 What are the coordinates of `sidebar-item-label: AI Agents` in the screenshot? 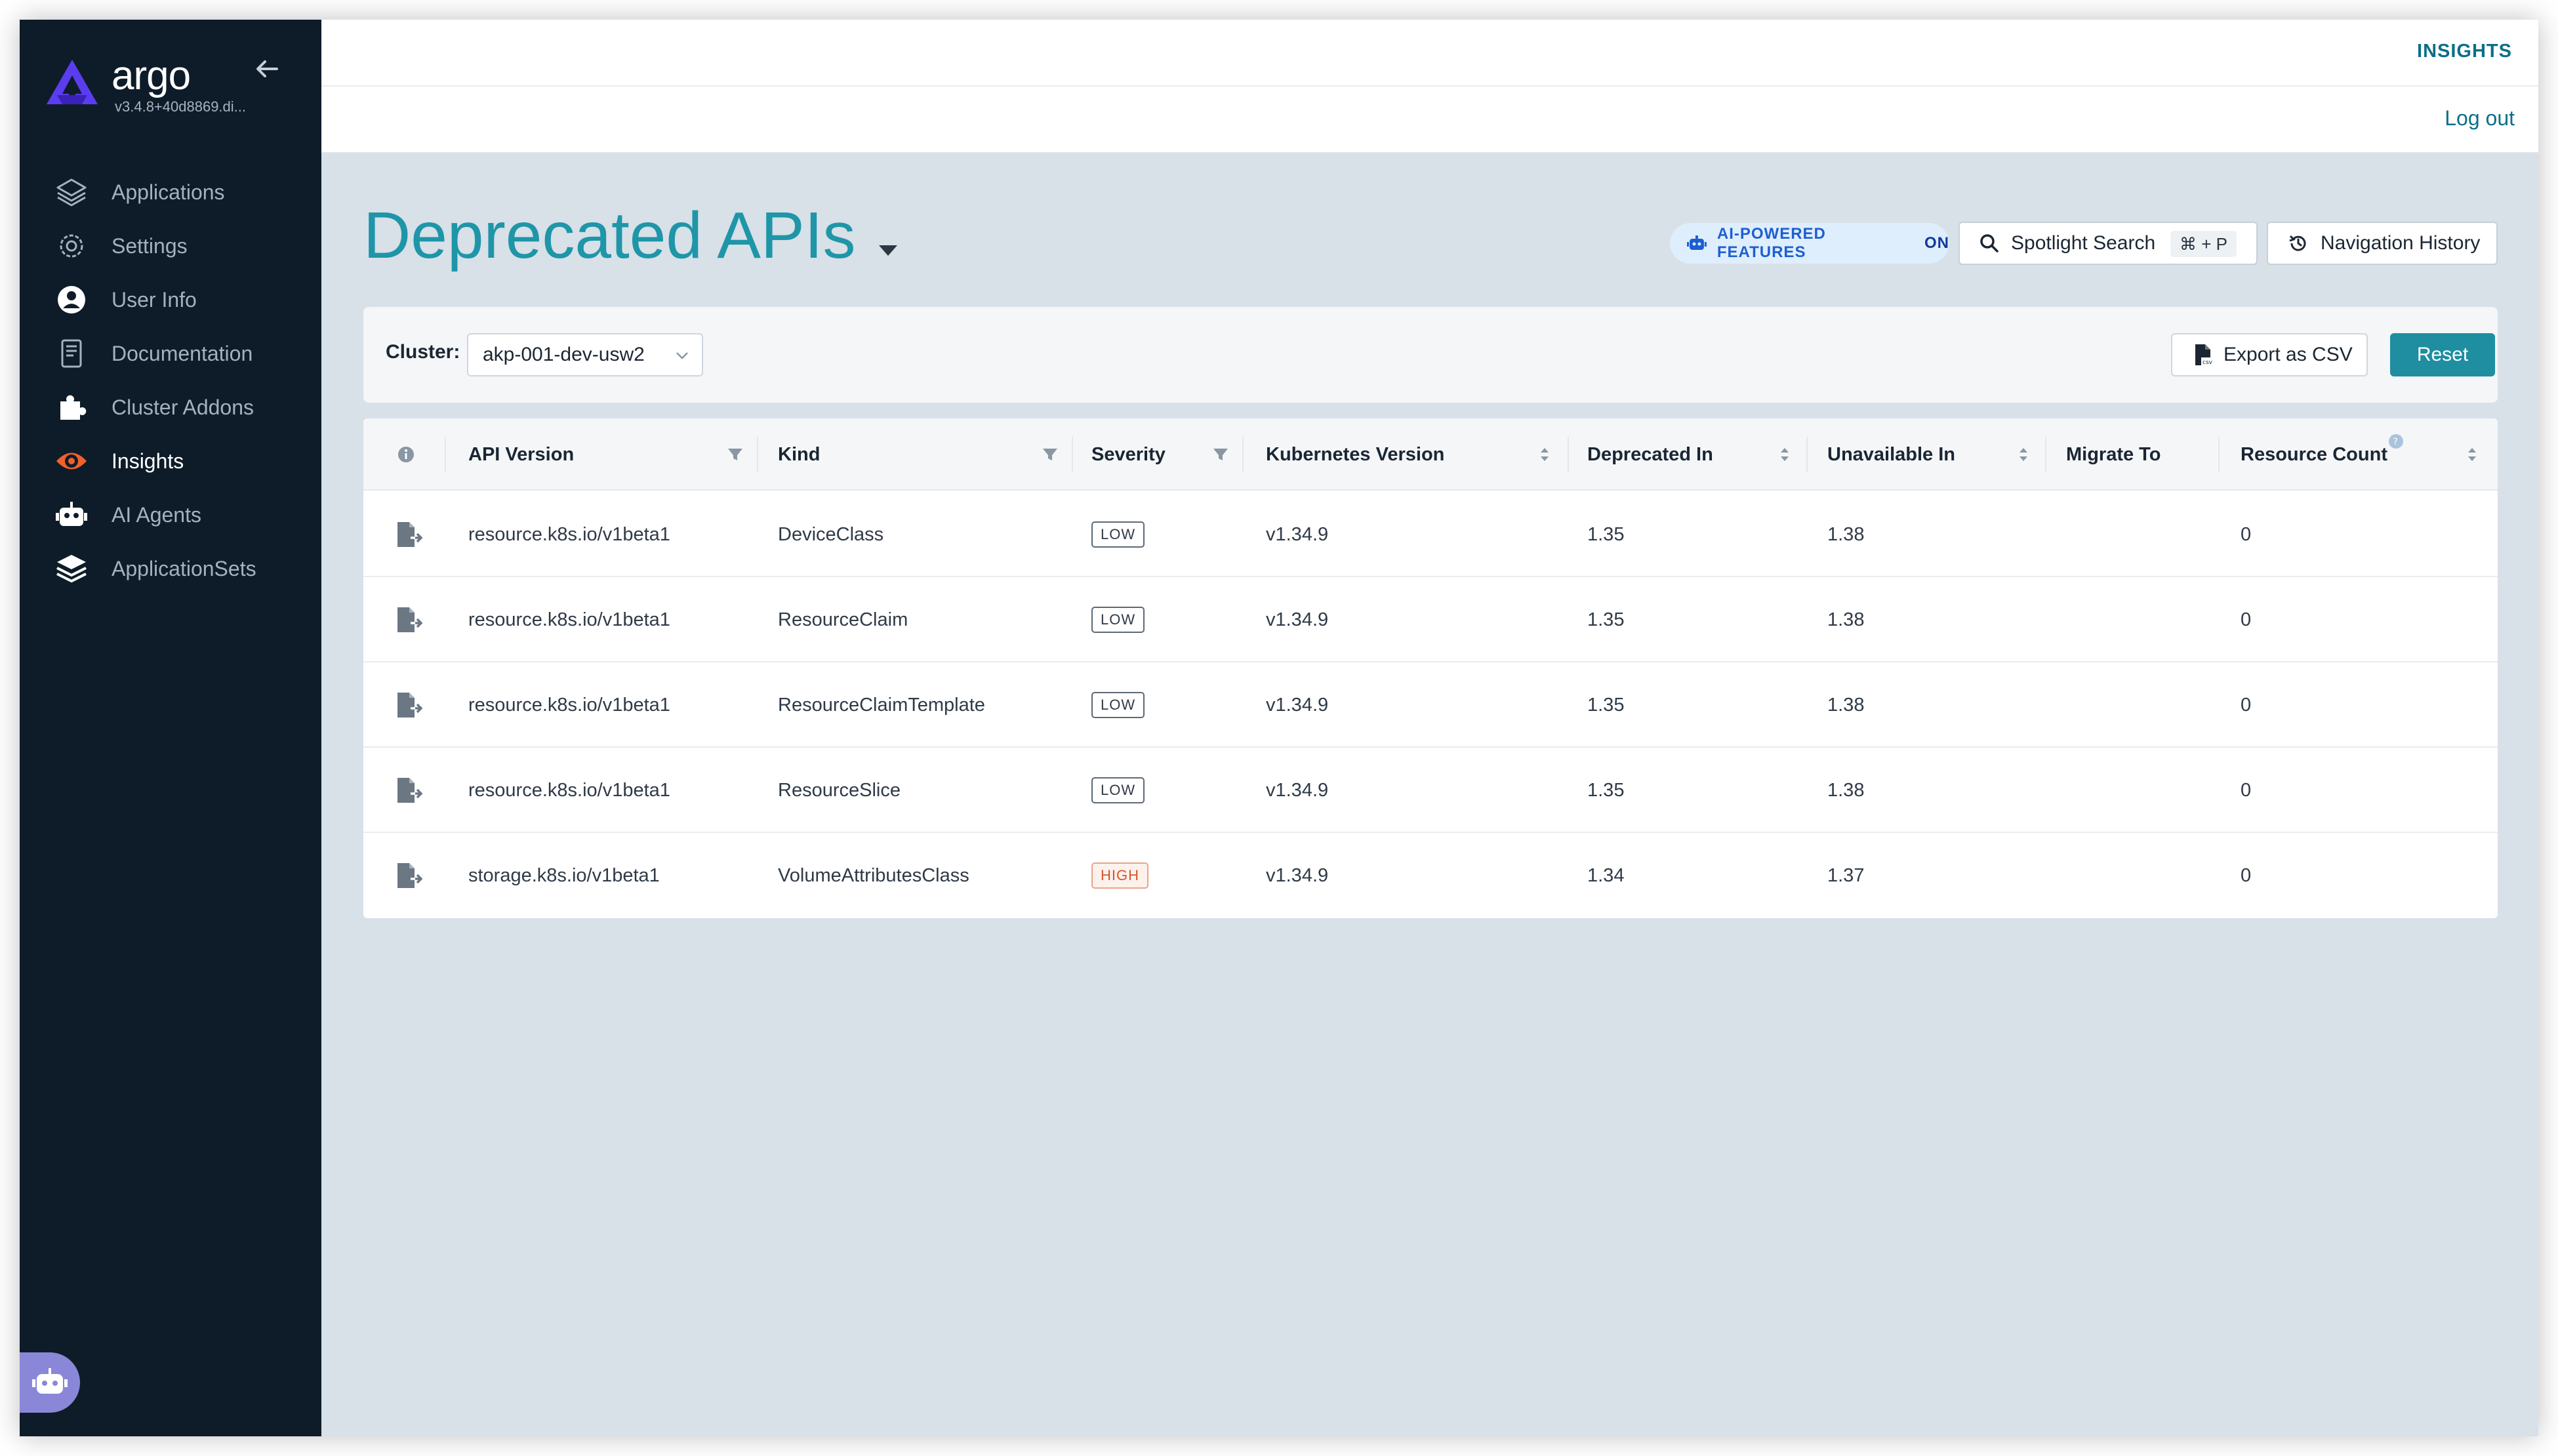 It's located at (156, 514).